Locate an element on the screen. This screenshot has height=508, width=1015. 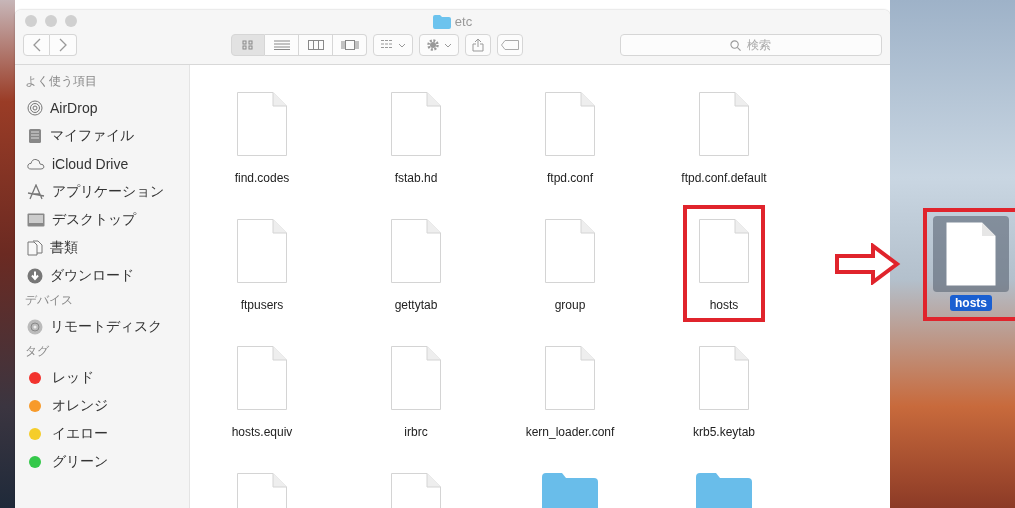
sidebar-item-label: マイファイル is located at coordinates (92, 136).